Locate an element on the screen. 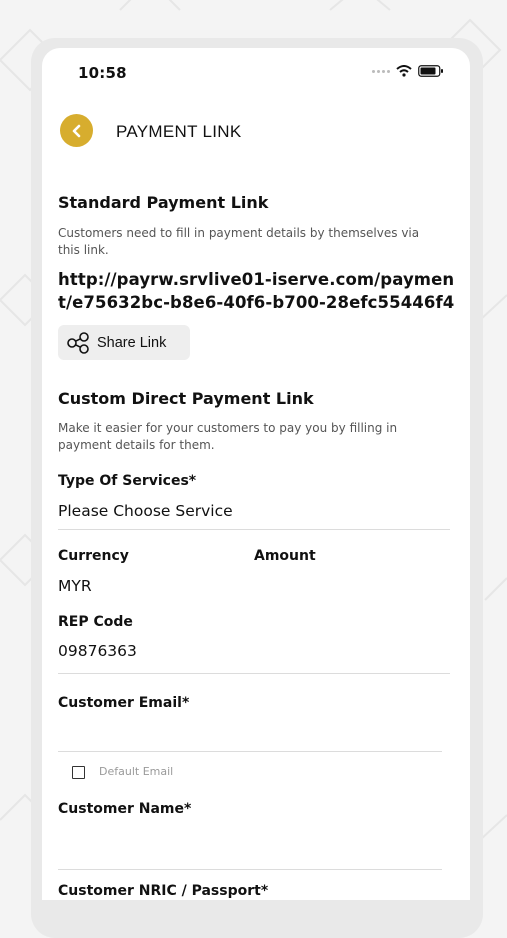 The image size is (507, 938). chevron-left-icon is located at coordinates (76, 130).